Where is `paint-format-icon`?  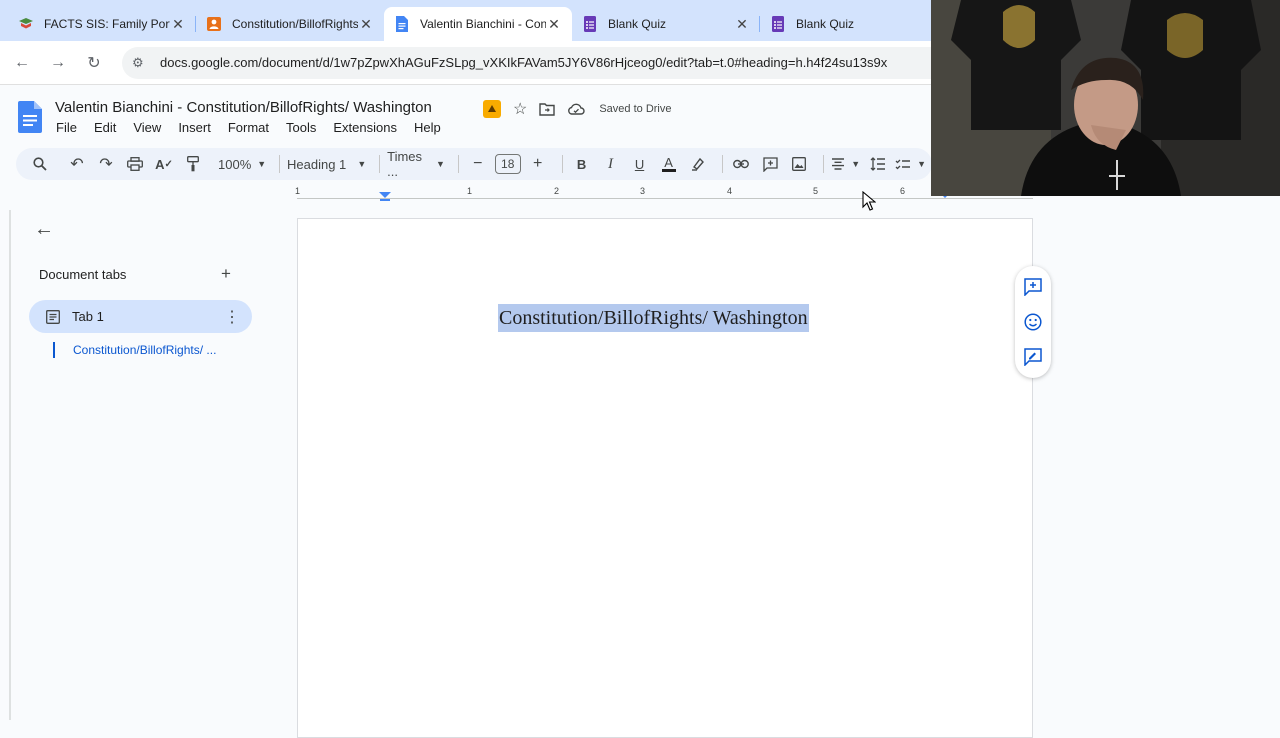
paint-format-icon is located at coordinates (193, 164).